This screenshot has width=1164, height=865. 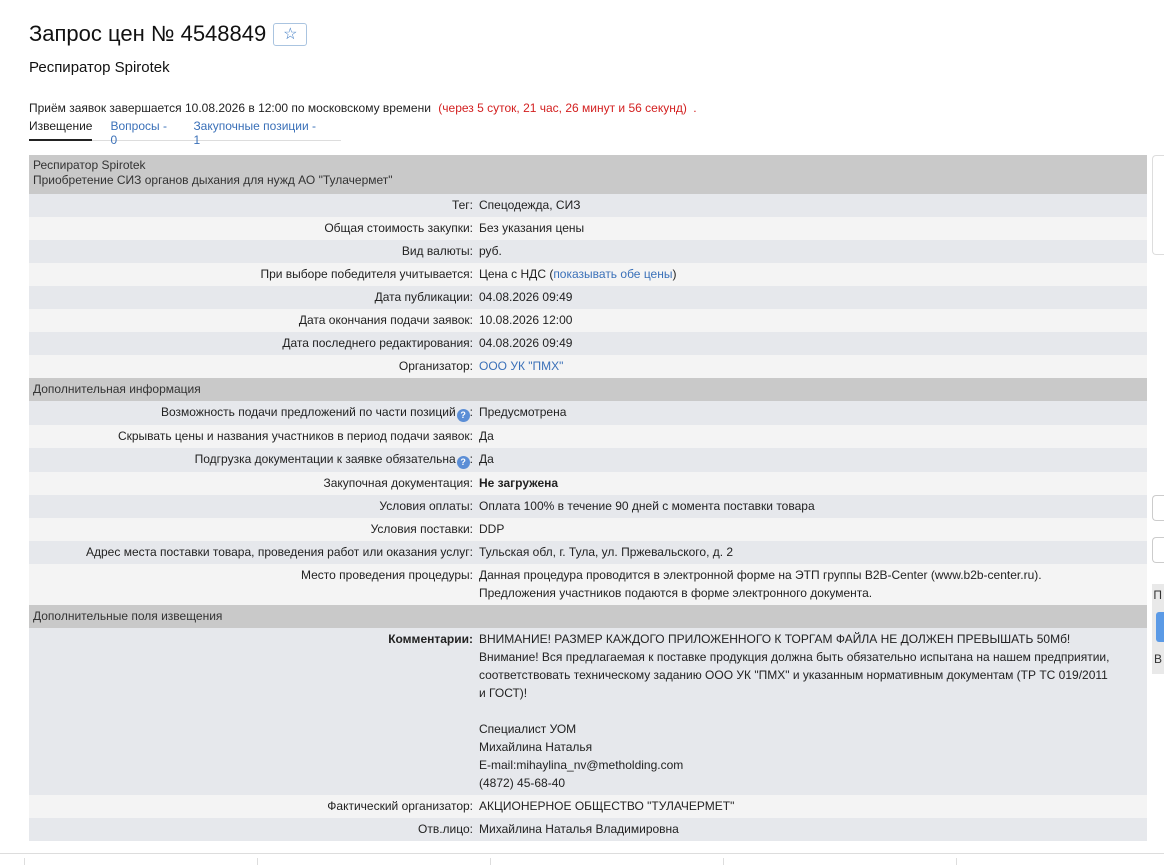 What do you see at coordinates (142, 132) in the screenshot?
I see `tab-questions: Вопросы - 0` at bounding box center [142, 132].